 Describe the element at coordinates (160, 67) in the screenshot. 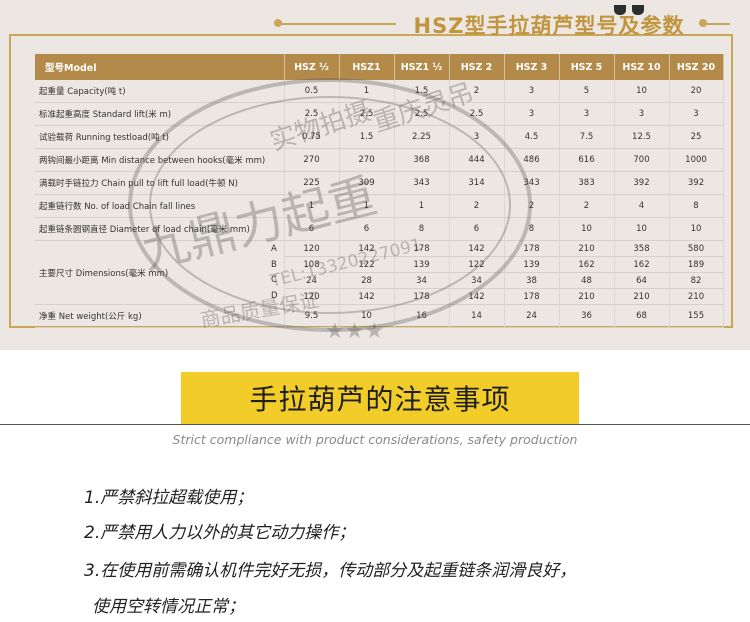

I see `header-model: 型号Model` at that location.